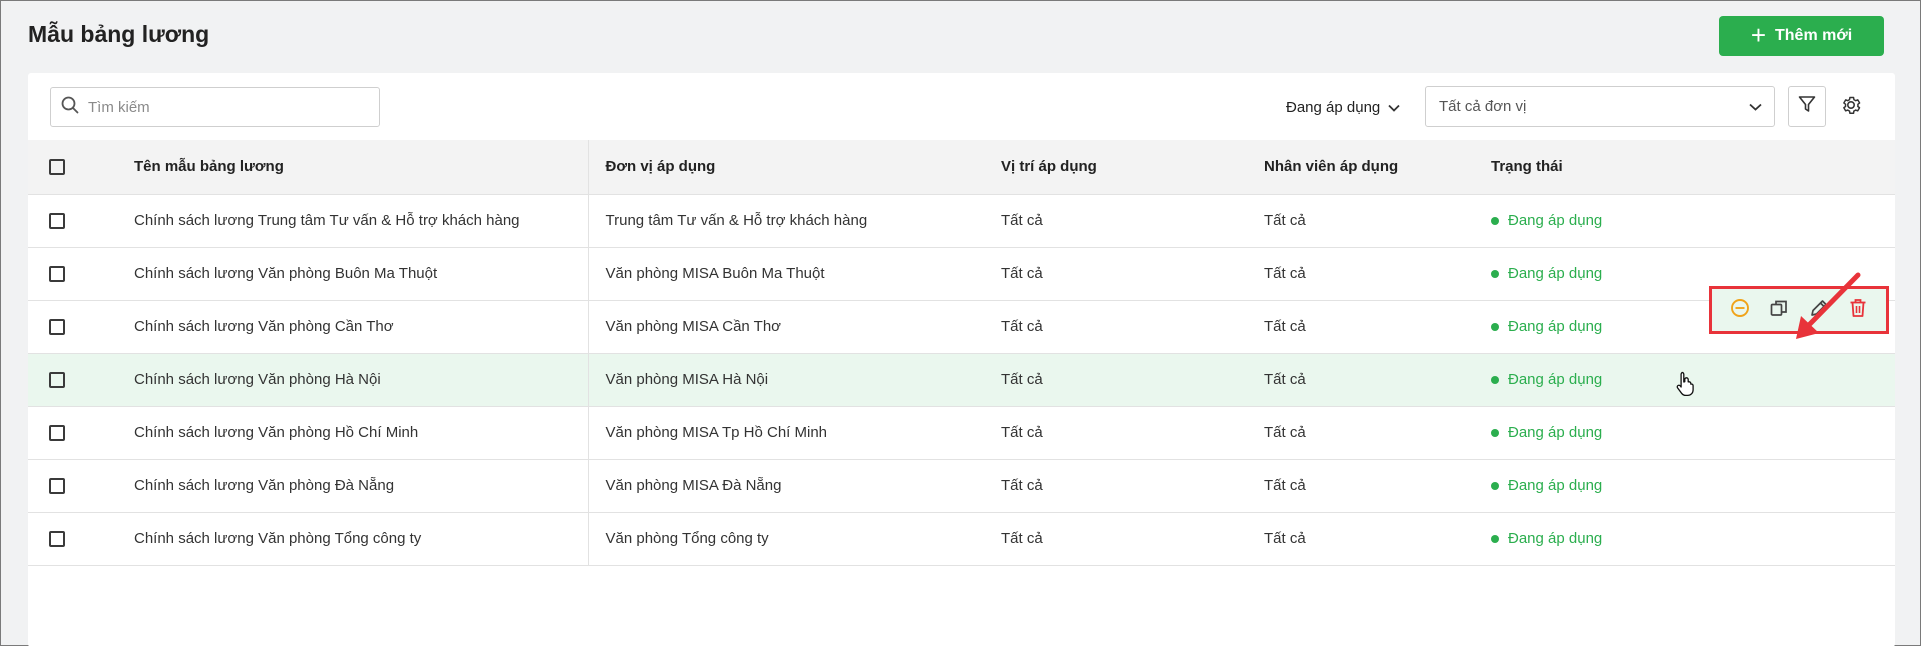 The image size is (1921, 646). I want to click on add-new-label: Thêm mới, so click(1814, 35).